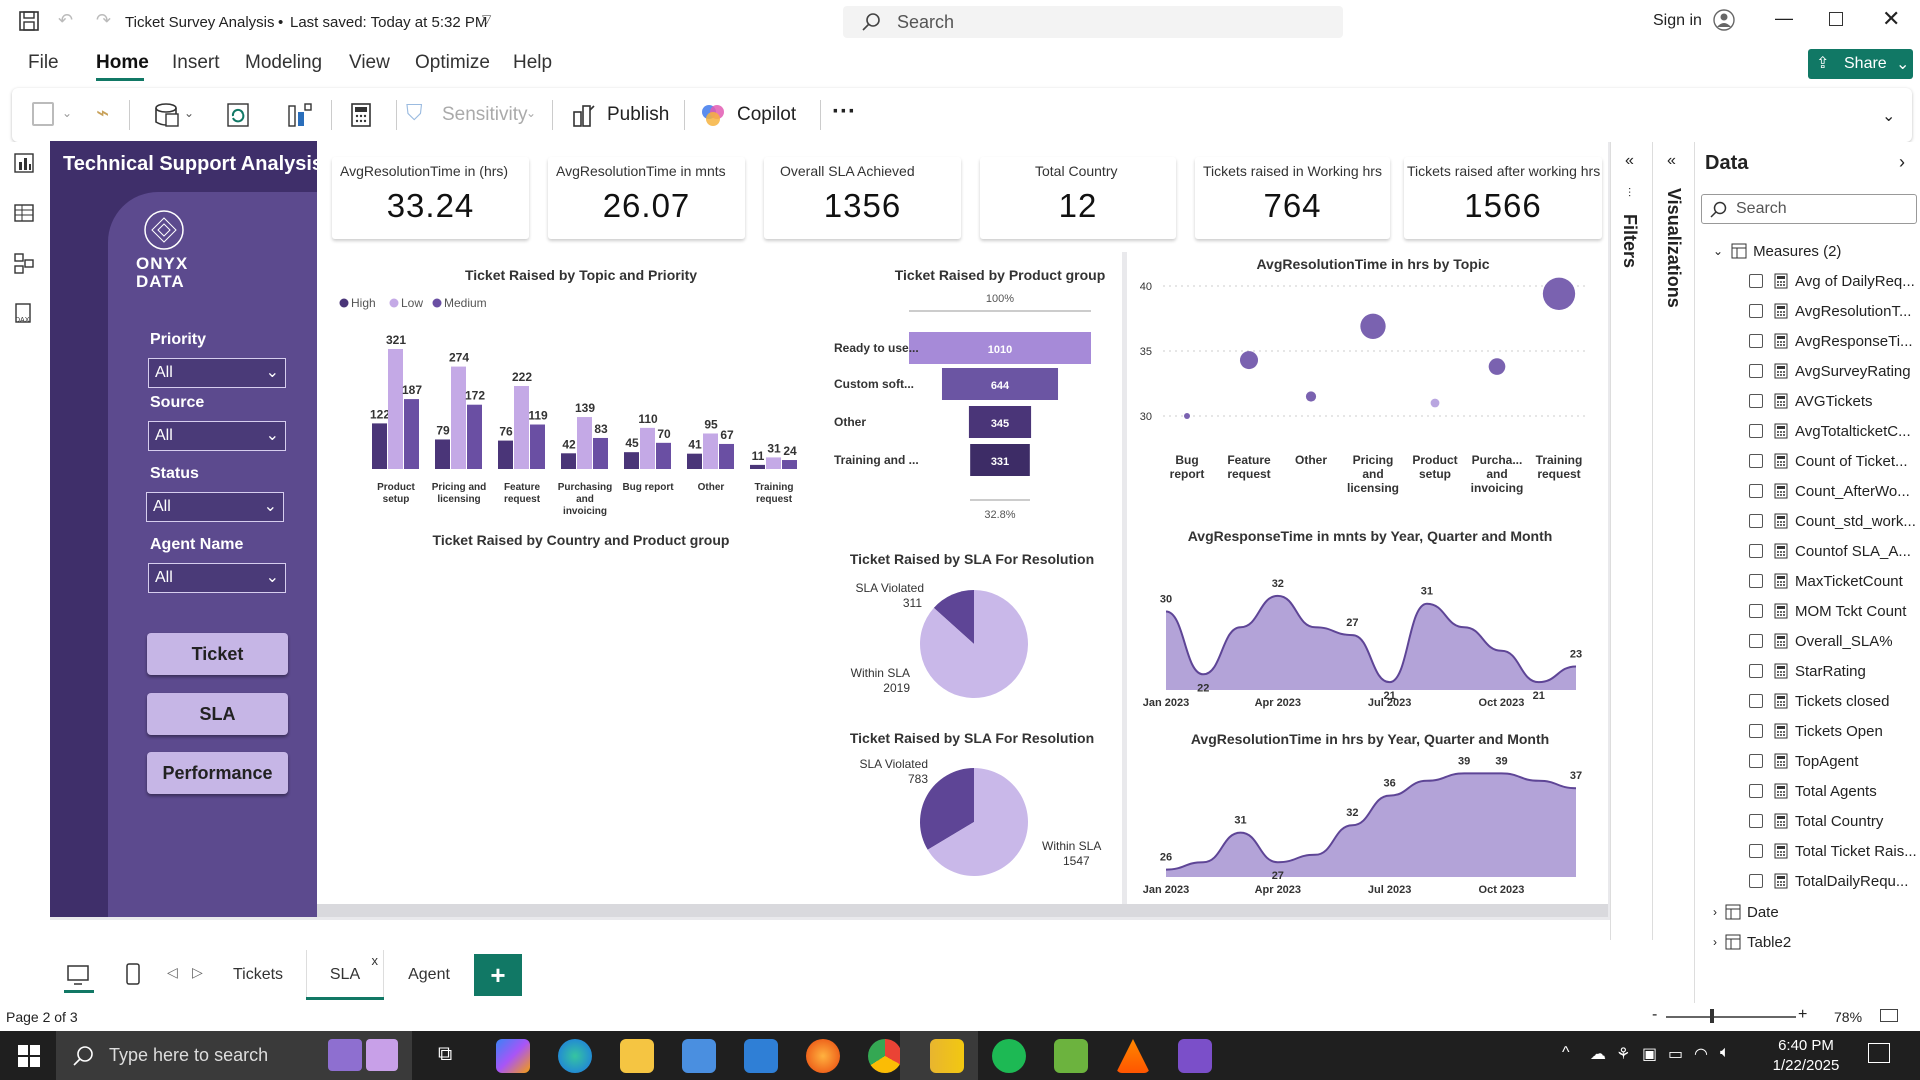  What do you see at coordinates (172, 972) in the screenshot?
I see `scroll-left-icon: ◁` at bounding box center [172, 972].